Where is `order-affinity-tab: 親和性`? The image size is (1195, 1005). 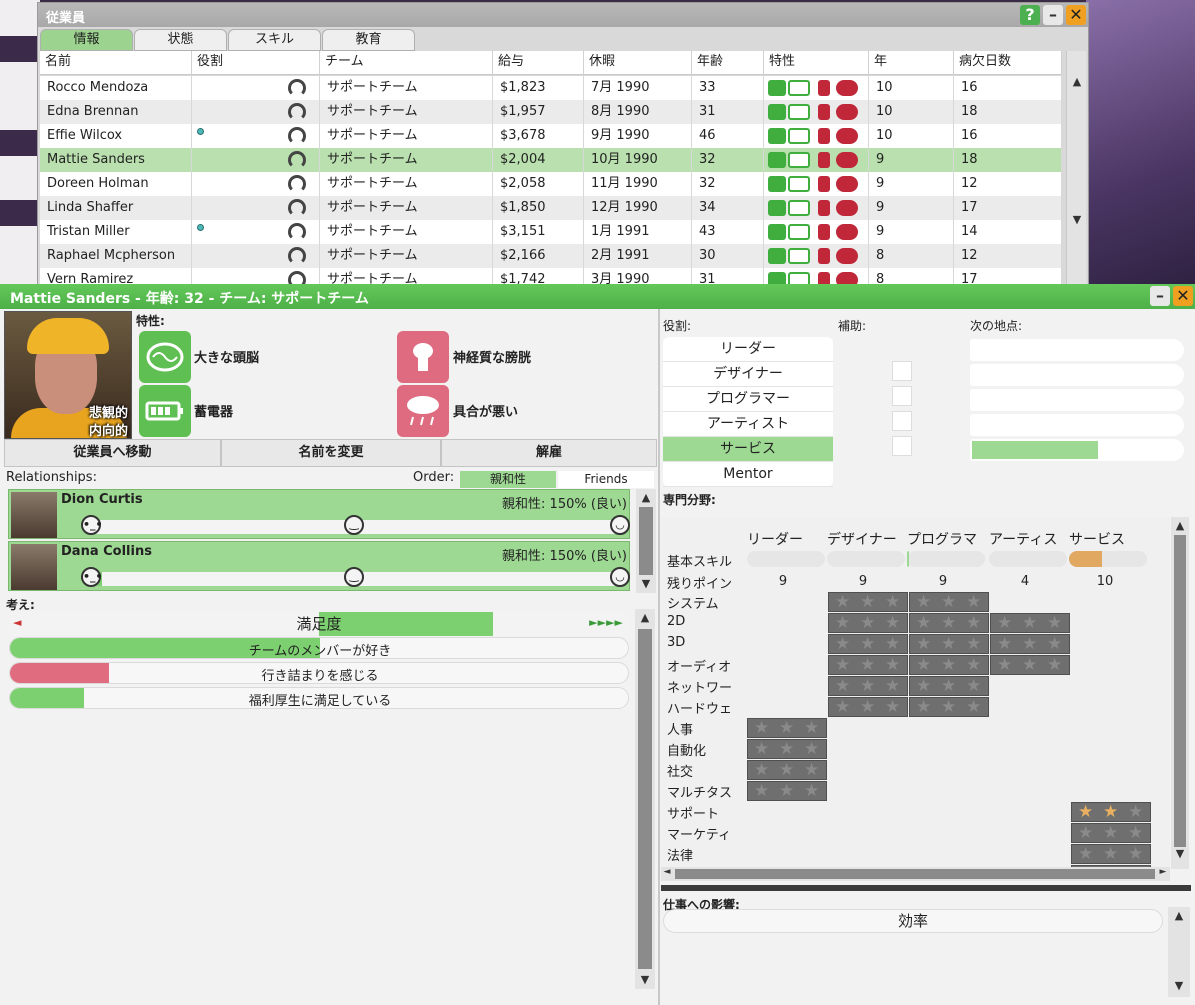
order-affinity-tab: 親和性 is located at coordinates (508, 479).